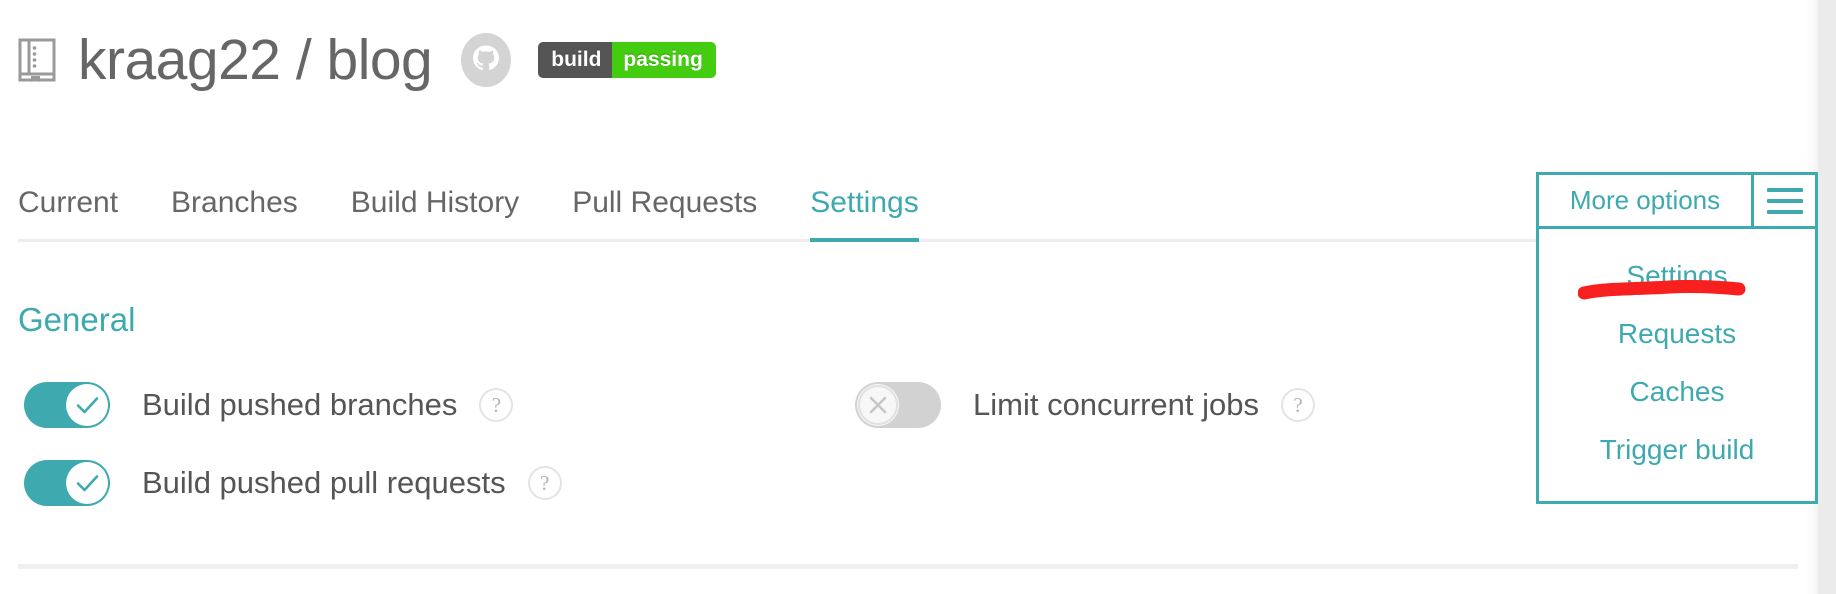 The image size is (1836, 594). Describe the element at coordinates (908, 566) in the screenshot. I see `section-bottom-divider` at that location.